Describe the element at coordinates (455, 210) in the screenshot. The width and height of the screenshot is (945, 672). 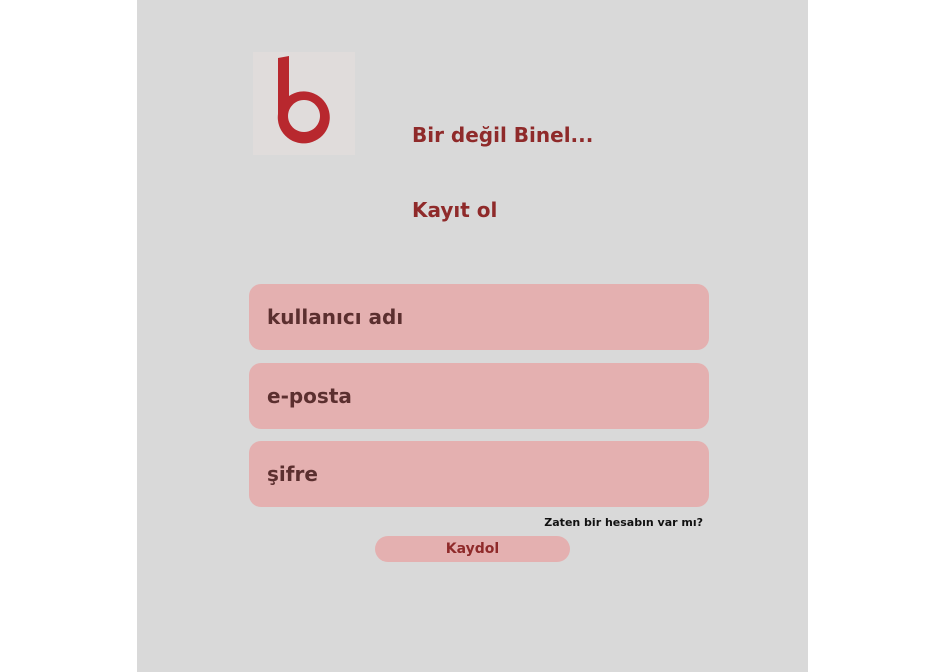
I see `page-title: Kayıt ol` at that location.